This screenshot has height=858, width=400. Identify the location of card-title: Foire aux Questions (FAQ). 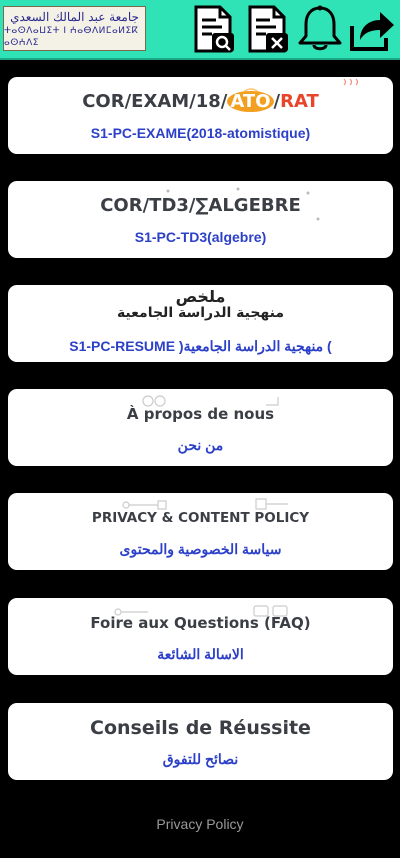
(200, 623).